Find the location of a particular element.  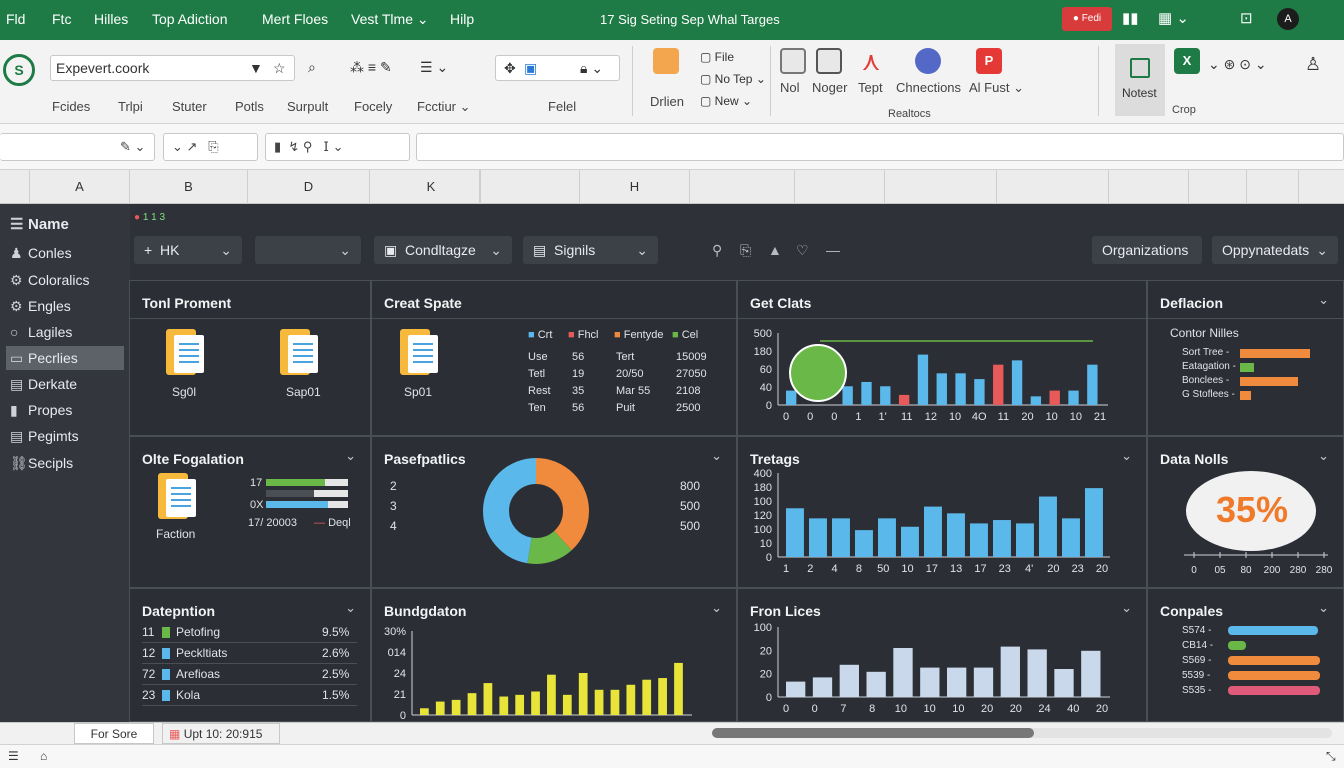

menu-vest-tlme: Vest Tlme ⌄ is located at coordinates (390, 19).